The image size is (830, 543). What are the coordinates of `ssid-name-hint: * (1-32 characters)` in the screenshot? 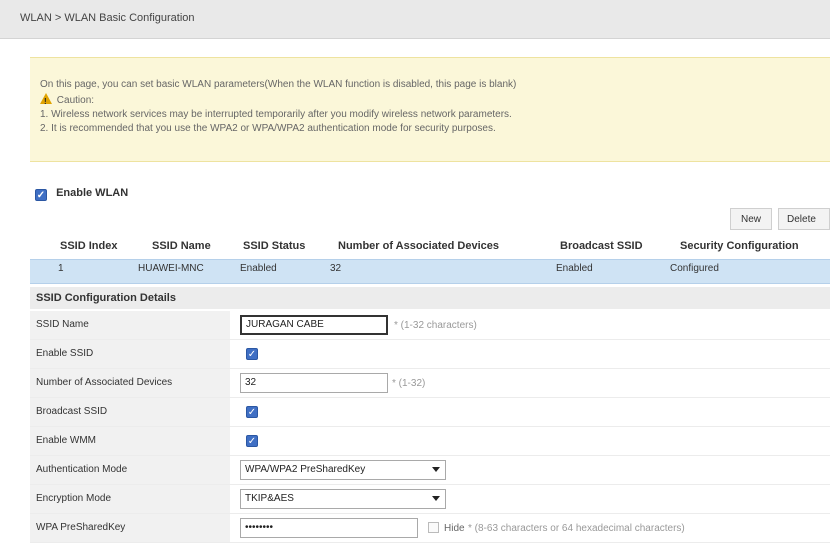 It's located at (435, 325).